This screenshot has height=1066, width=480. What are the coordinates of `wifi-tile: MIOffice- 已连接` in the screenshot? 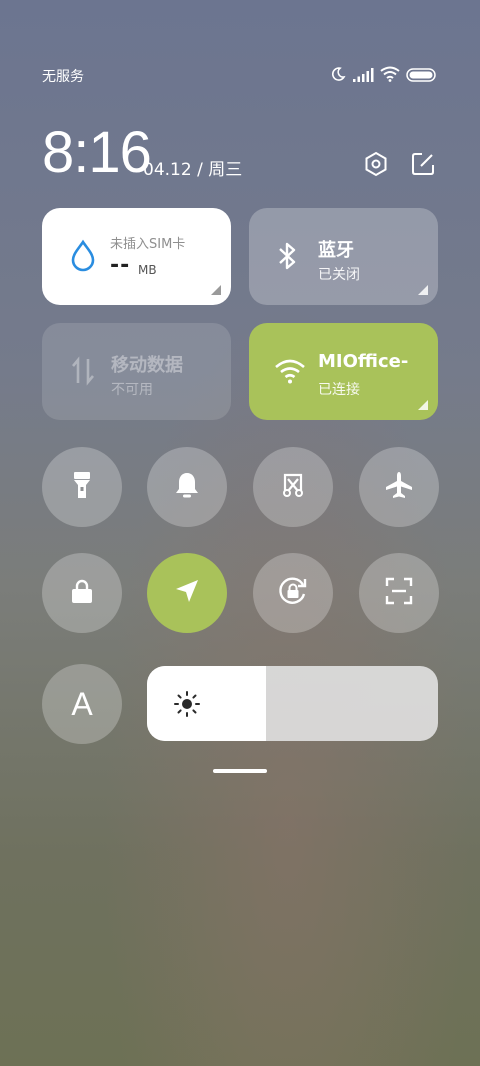 It's located at (343, 371).